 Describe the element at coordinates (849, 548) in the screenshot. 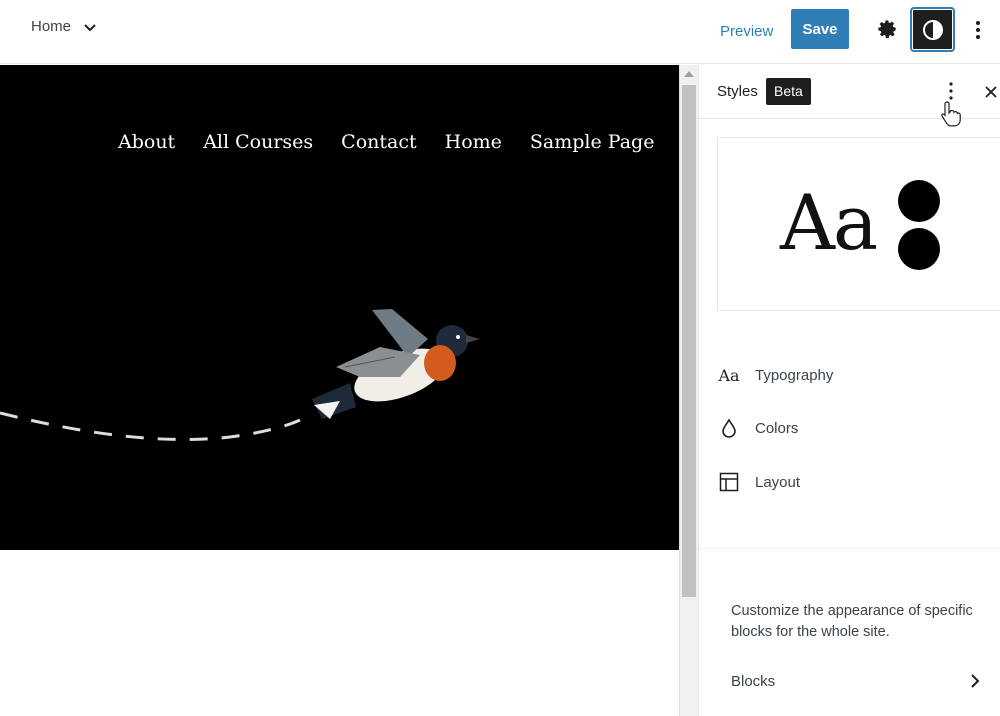

I see `section-divider` at that location.